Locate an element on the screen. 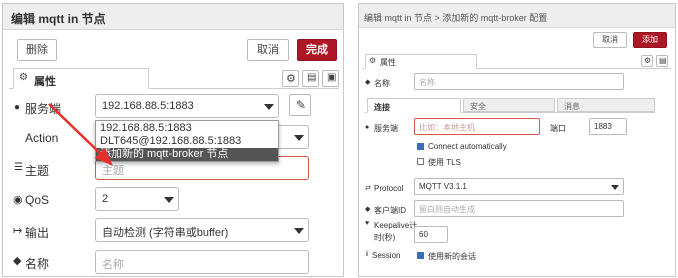 This screenshot has height=278, width=678. session-label: Session is located at coordinates (386, 255).